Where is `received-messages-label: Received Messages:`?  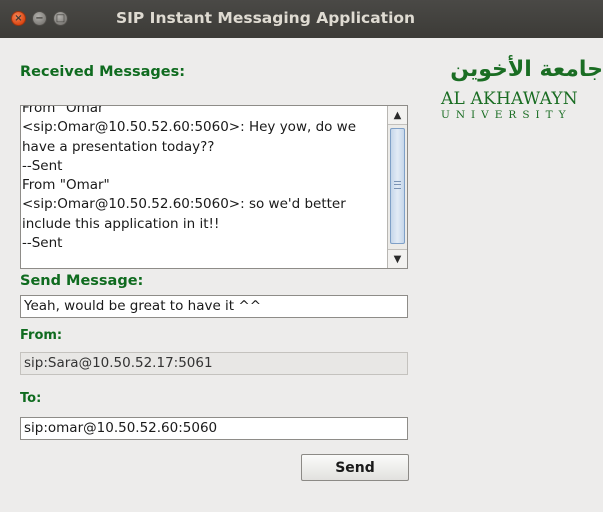
received-messages-label: Received Messages: is located at coordinates (103, 72).